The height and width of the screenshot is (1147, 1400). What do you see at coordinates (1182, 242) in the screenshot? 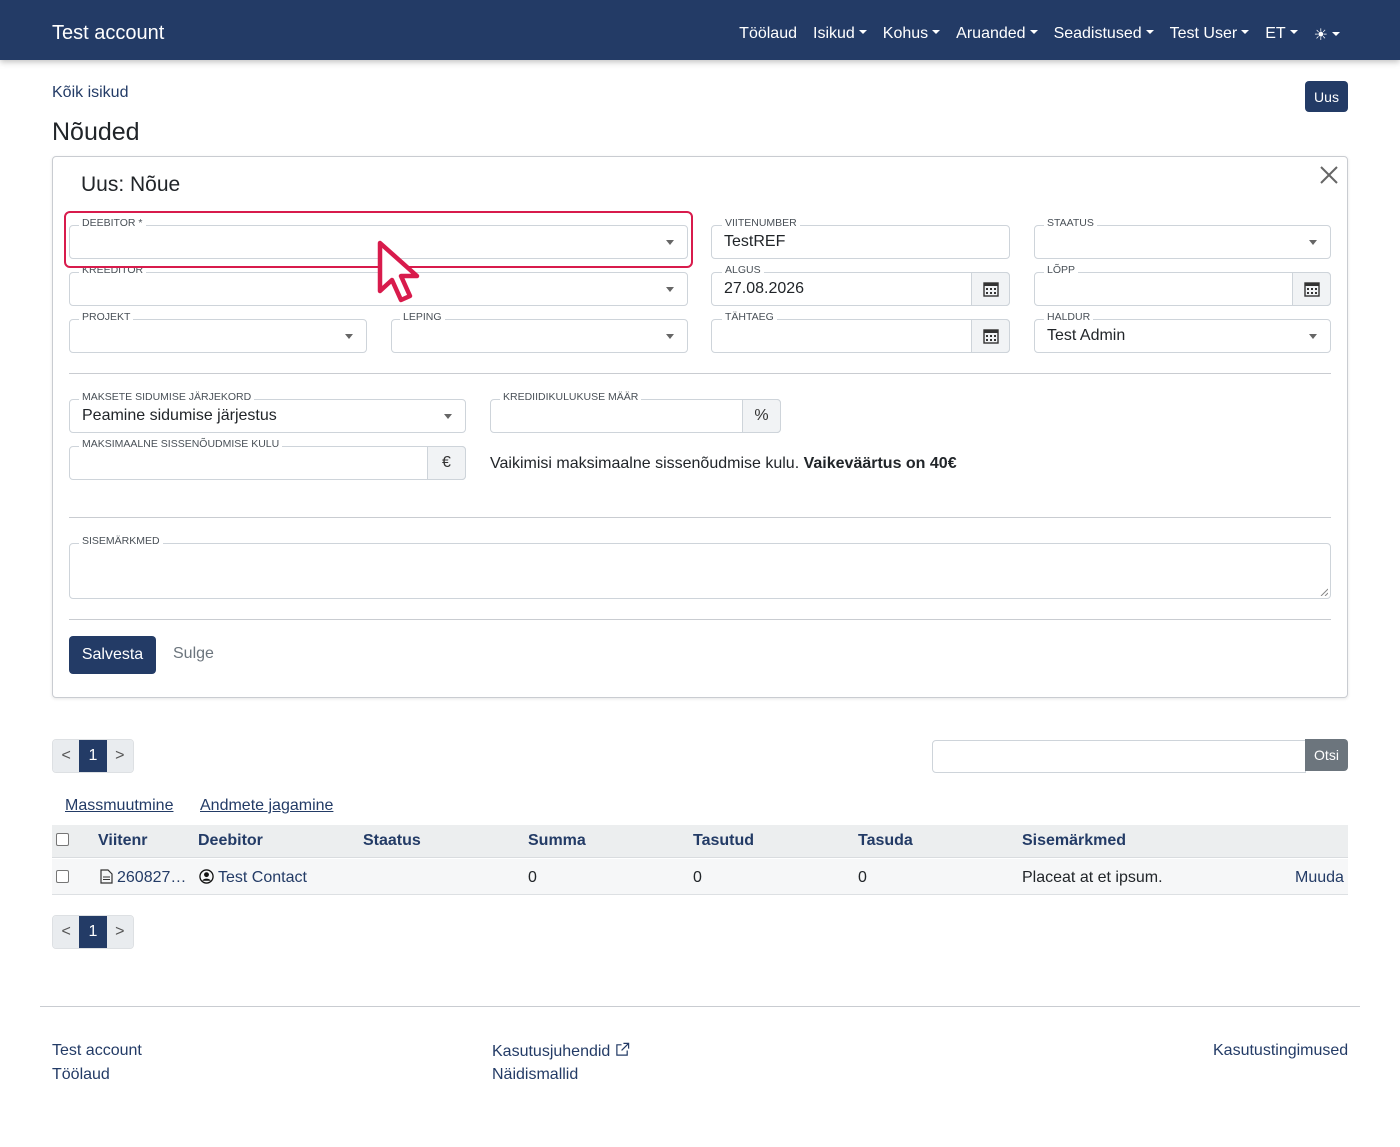
I see `status-select` at bounding box center [1182, 242].